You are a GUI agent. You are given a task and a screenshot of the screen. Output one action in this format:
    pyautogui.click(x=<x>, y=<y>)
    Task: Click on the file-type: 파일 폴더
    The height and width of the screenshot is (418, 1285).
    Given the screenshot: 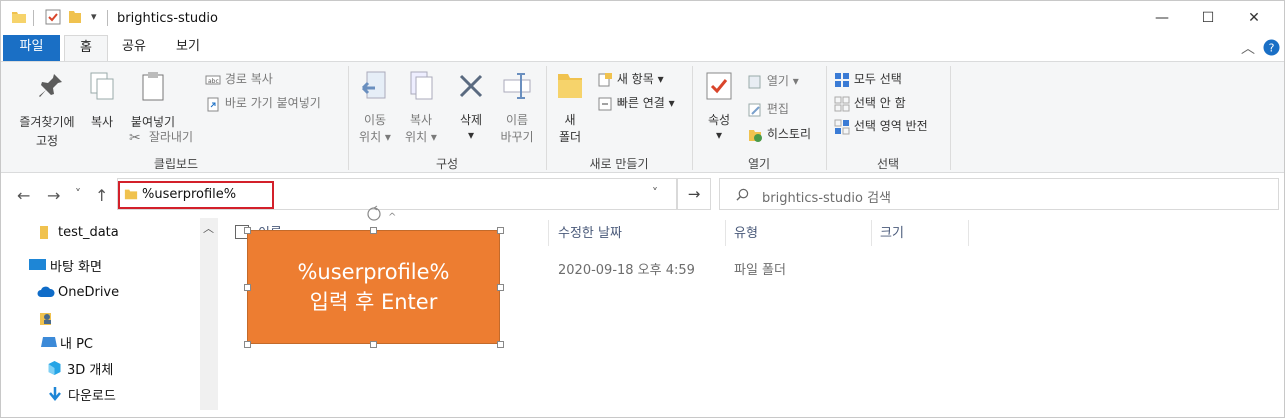 What is the action you would take?
    pyautogui.click(x=760, y=270)
    